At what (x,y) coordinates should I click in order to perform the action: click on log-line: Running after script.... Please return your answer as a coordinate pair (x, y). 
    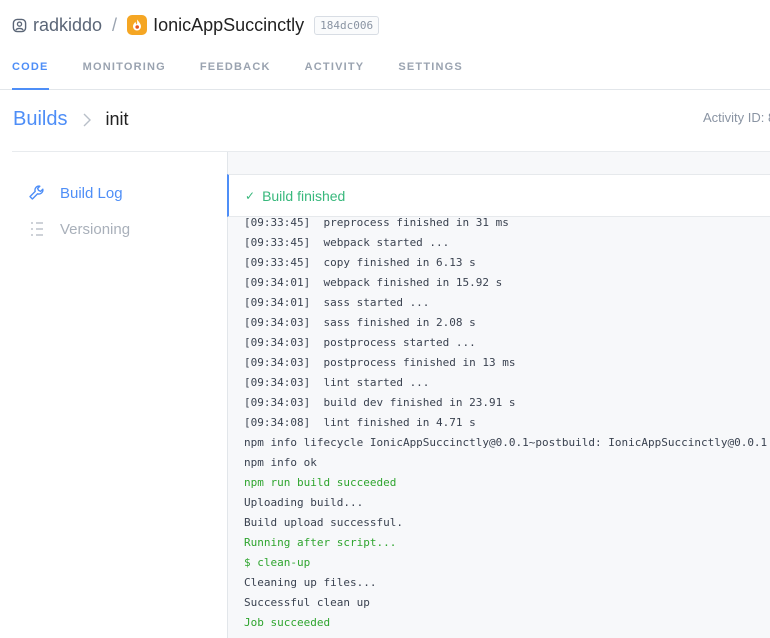
    Looking at the image, I should click on (320, 542).